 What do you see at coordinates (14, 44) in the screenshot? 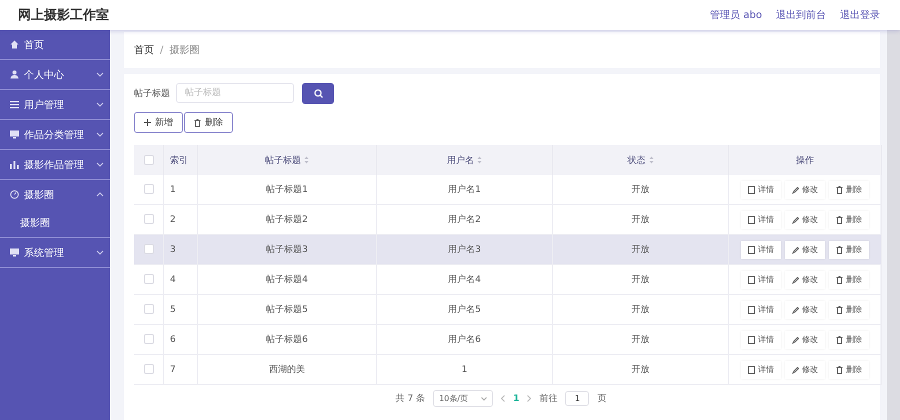
I see `home-icon` at bounding box center [14, 44].